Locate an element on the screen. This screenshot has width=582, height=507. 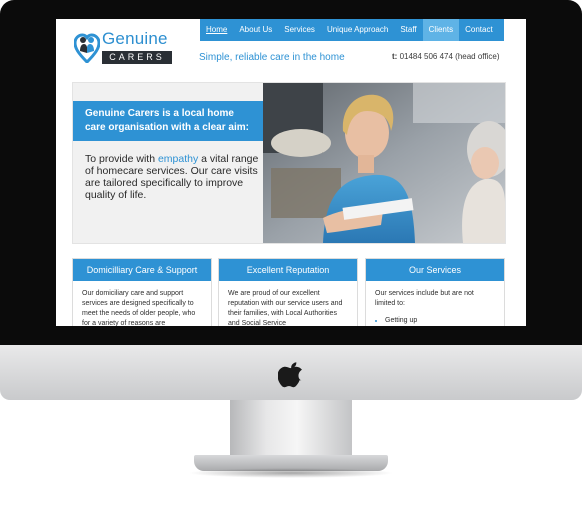
hero-highlight: empathy is located at coordinates (178, 159).